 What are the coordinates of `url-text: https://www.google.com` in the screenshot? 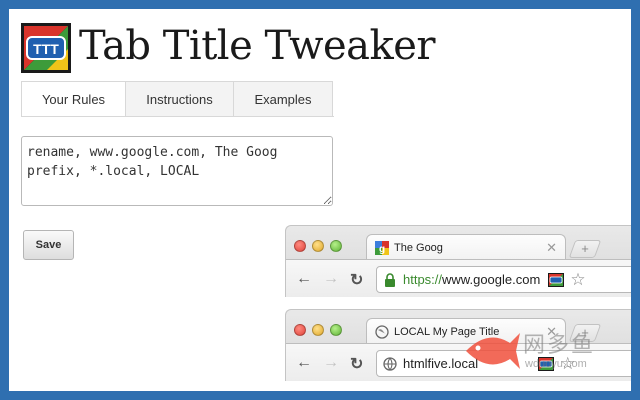 It's located at (471, 279).